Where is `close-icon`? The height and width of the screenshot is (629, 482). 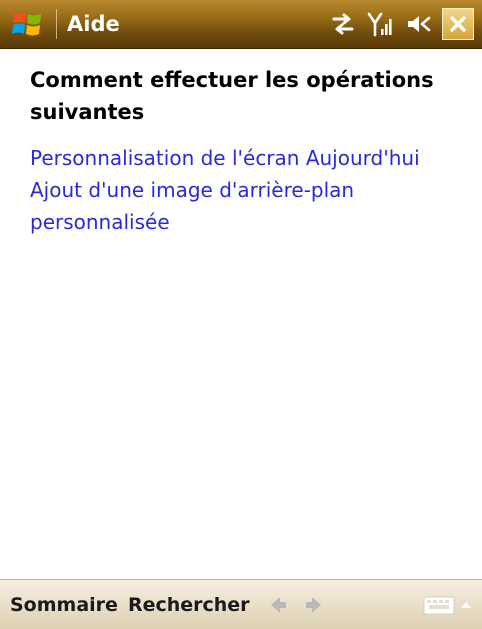
close-icon is located at coordinates (458, 24).